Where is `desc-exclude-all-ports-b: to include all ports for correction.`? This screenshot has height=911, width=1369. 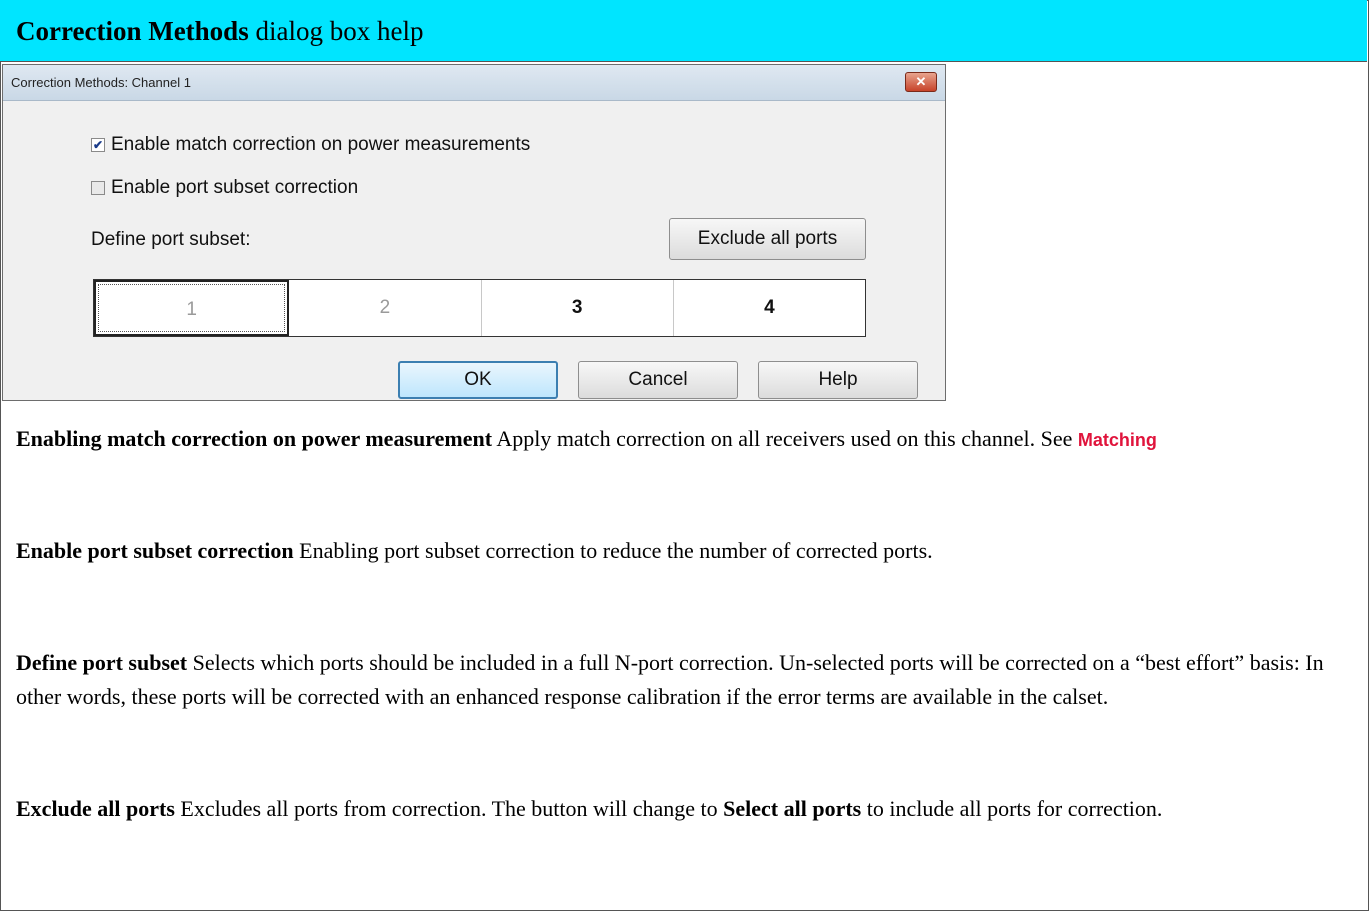 desc-exclude-all-ports-b: to include all ports for correction. is located at coordinates (1012, 808).